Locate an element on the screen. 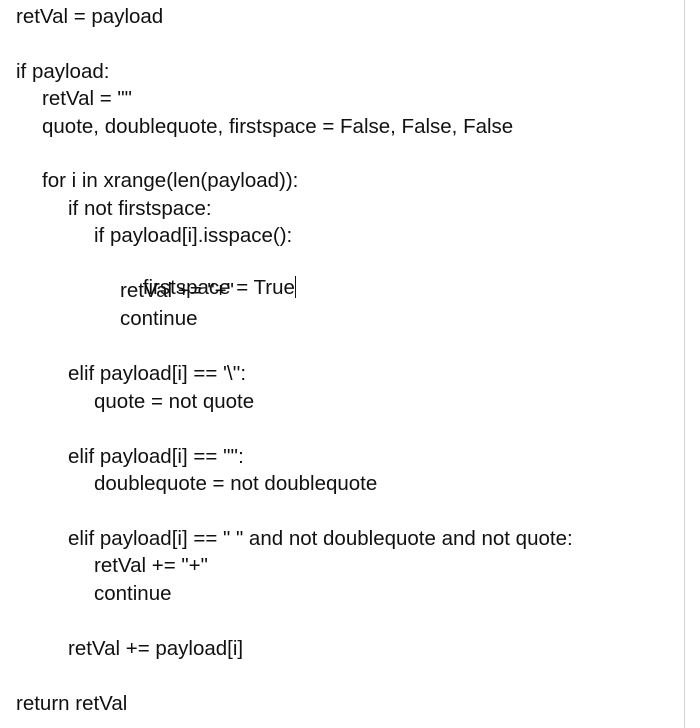 This screenshot has height=728, width=700. code-line: if not firstspace: is located at coordinates (140, 208).